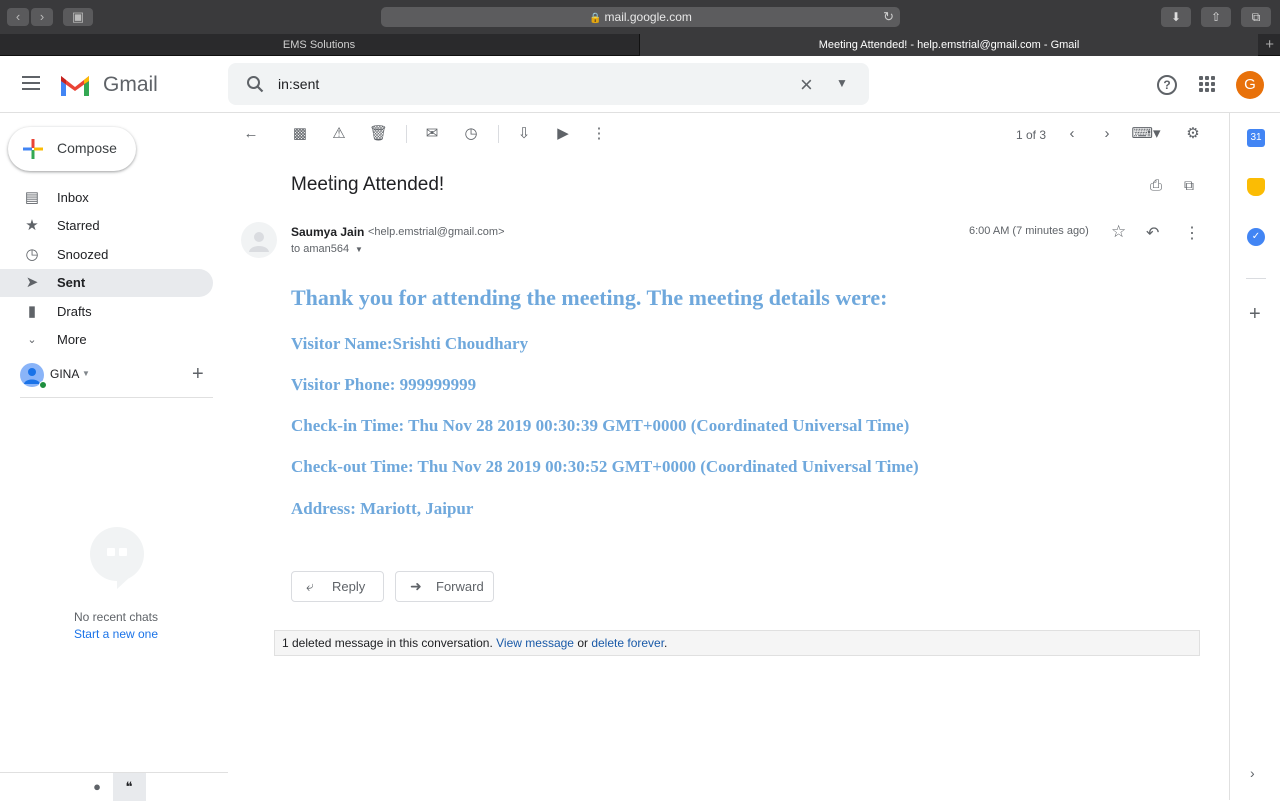 The height and width of the screenshot is (801, 1280). I want to click on lock-icon: 🔒, so click(595, 18).